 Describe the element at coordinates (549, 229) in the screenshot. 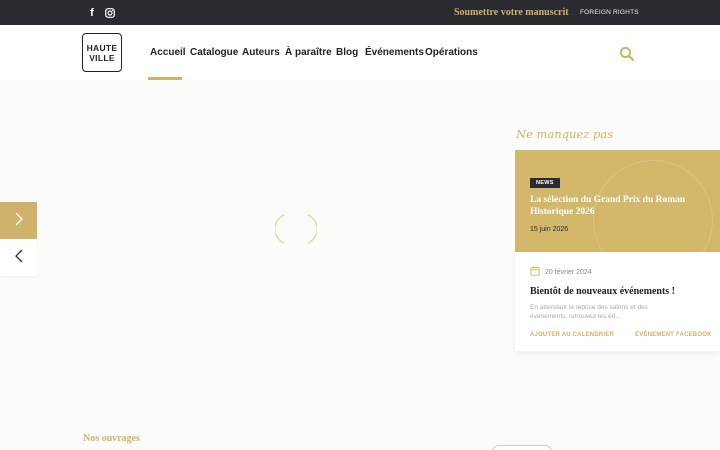

I see `news-date: 15 juin 2026` at that location.